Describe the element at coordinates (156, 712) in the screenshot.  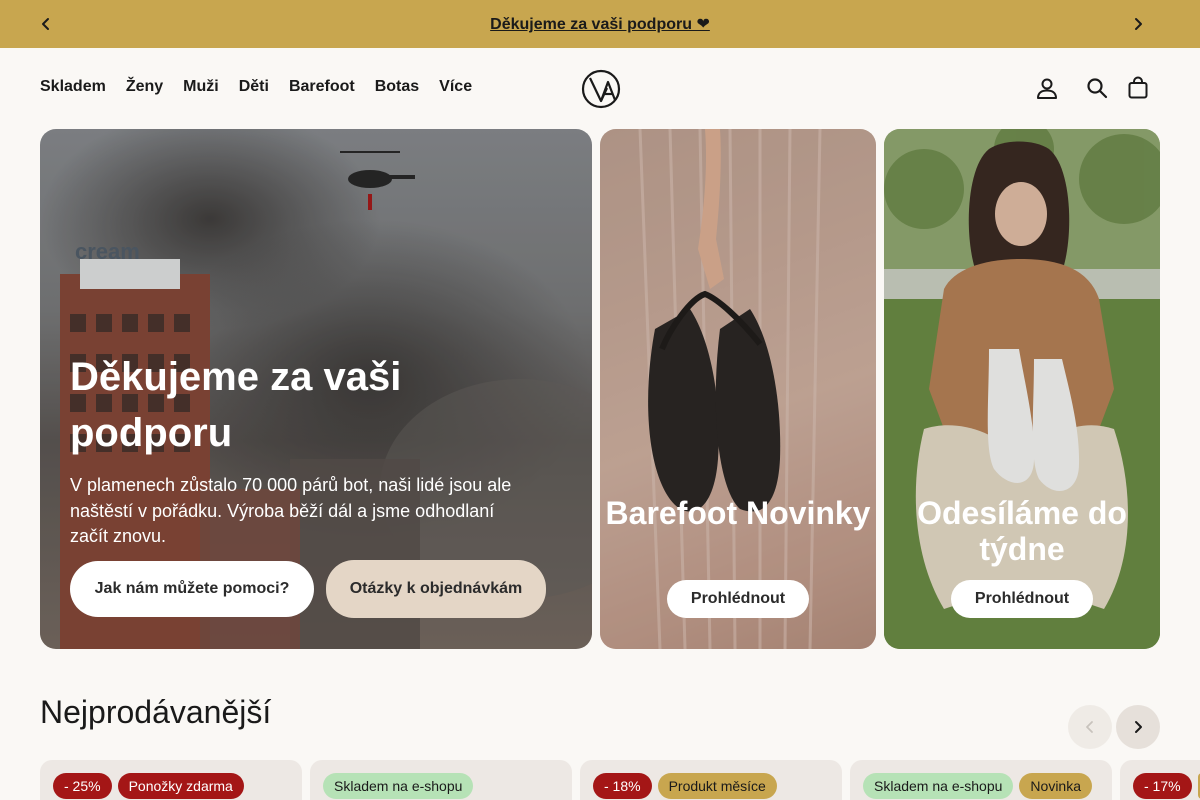
I see `section-title: Nejprodávanější` at that location.